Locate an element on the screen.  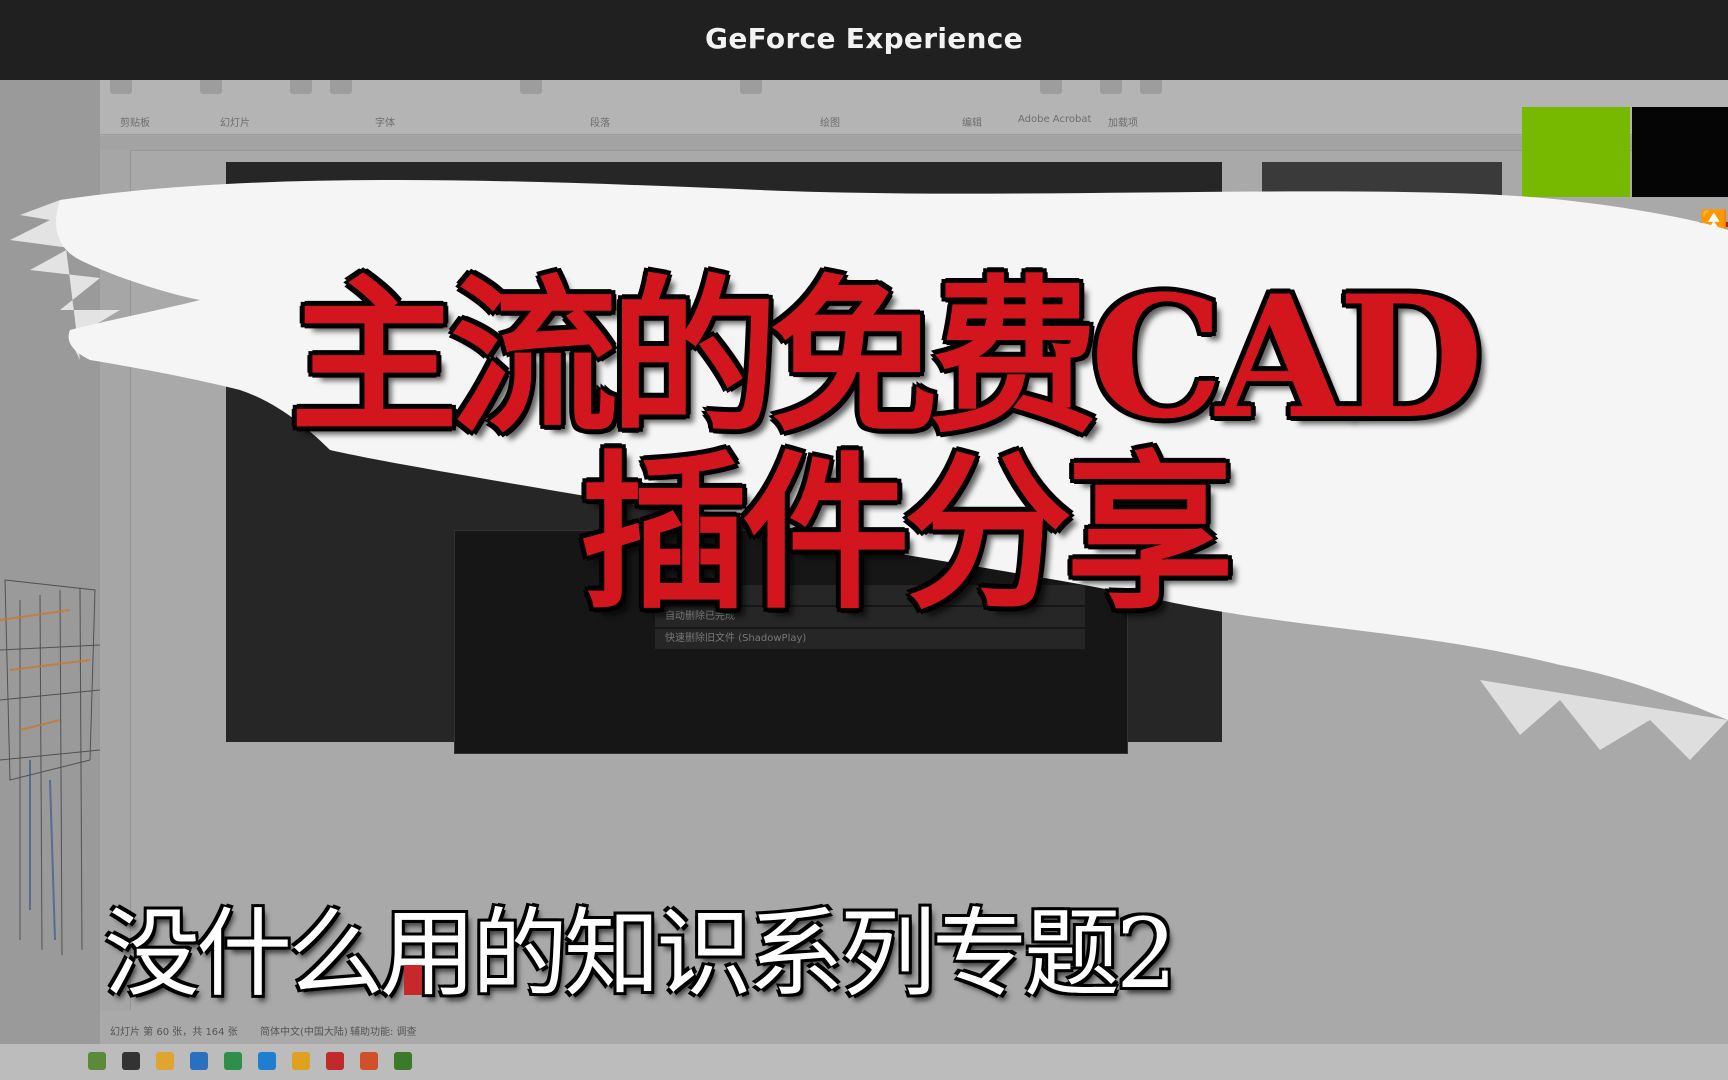
taskbar is located at coordinates (864, 1062).